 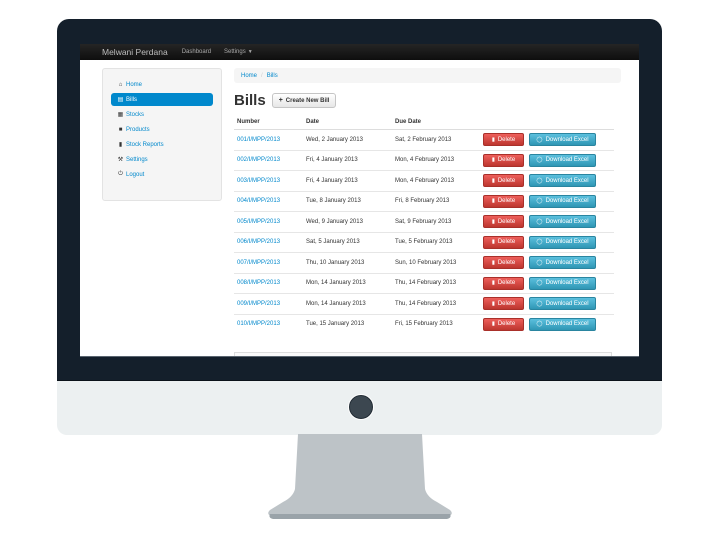 I want to click on page-title: Bills, so click(x=250, y=100).